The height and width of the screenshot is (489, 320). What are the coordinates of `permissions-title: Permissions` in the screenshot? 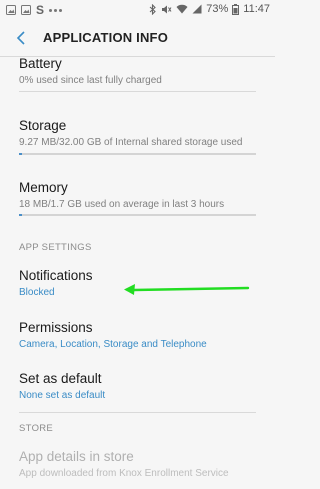 It's located at (56, 327).